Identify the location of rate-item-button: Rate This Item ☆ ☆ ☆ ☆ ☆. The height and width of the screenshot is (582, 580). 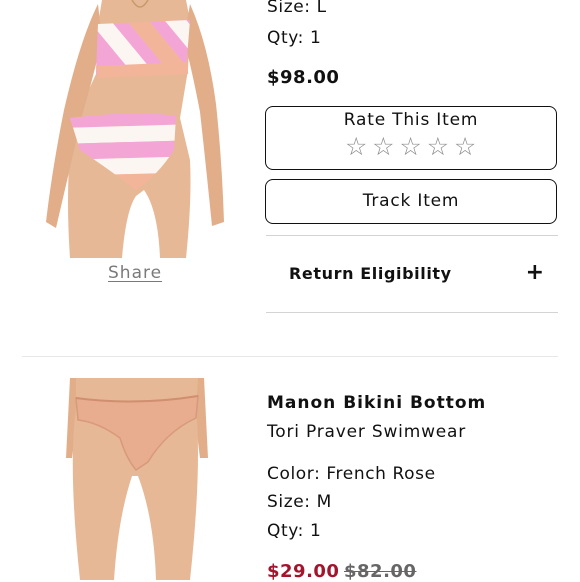
(411, 138).